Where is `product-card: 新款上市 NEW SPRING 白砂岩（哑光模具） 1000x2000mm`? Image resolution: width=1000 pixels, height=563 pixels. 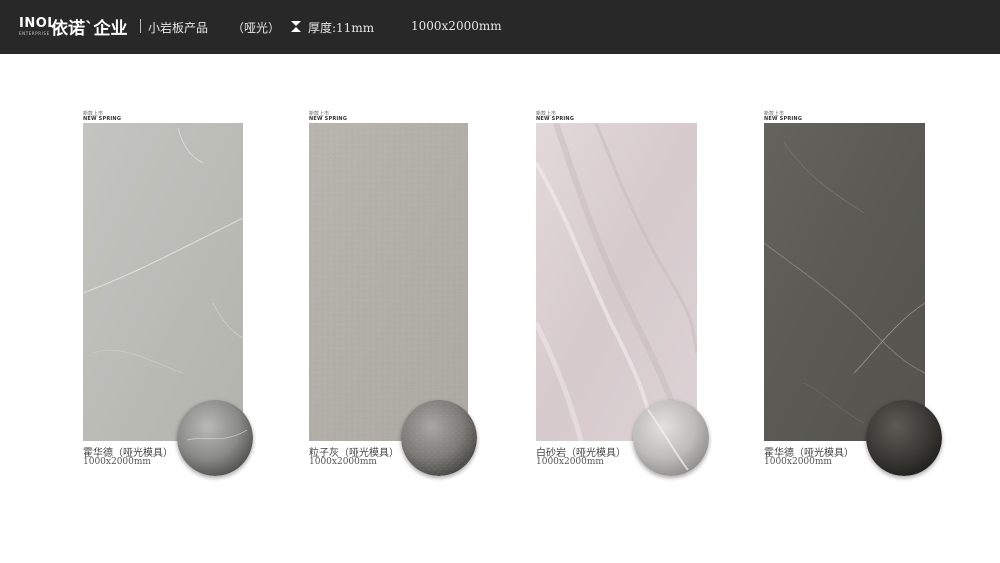
product-card: 新款上市 NEW SPRING 白砂岩（哑光模具） 1000x2000mm is located at coordinates (636, 300).